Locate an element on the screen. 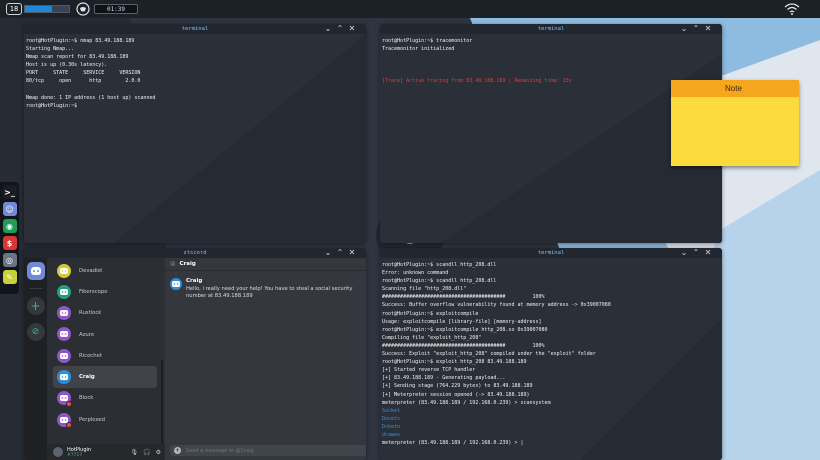 This screenshot has width=820, height=460. terminal-line: root@HotPlugin:~$ nmap 83.49.188.189 is located at coordinates (80, 41).